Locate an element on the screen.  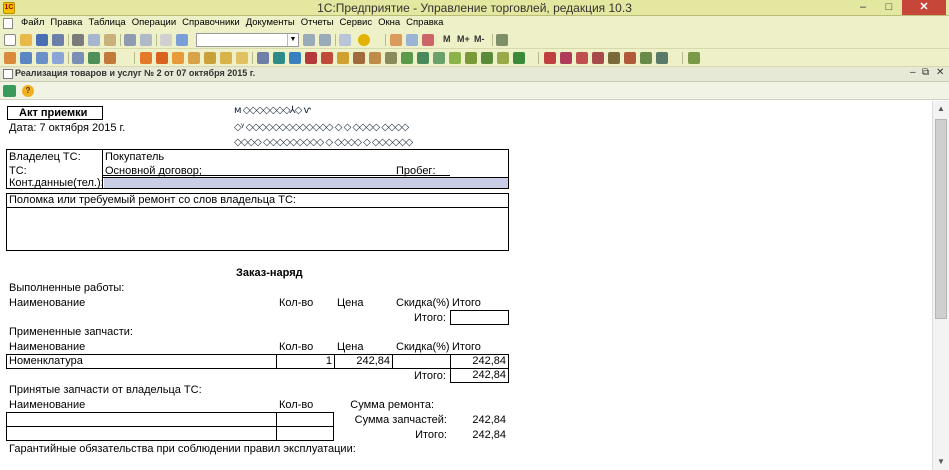
transfer-icon is located at coordinates (295, 58).